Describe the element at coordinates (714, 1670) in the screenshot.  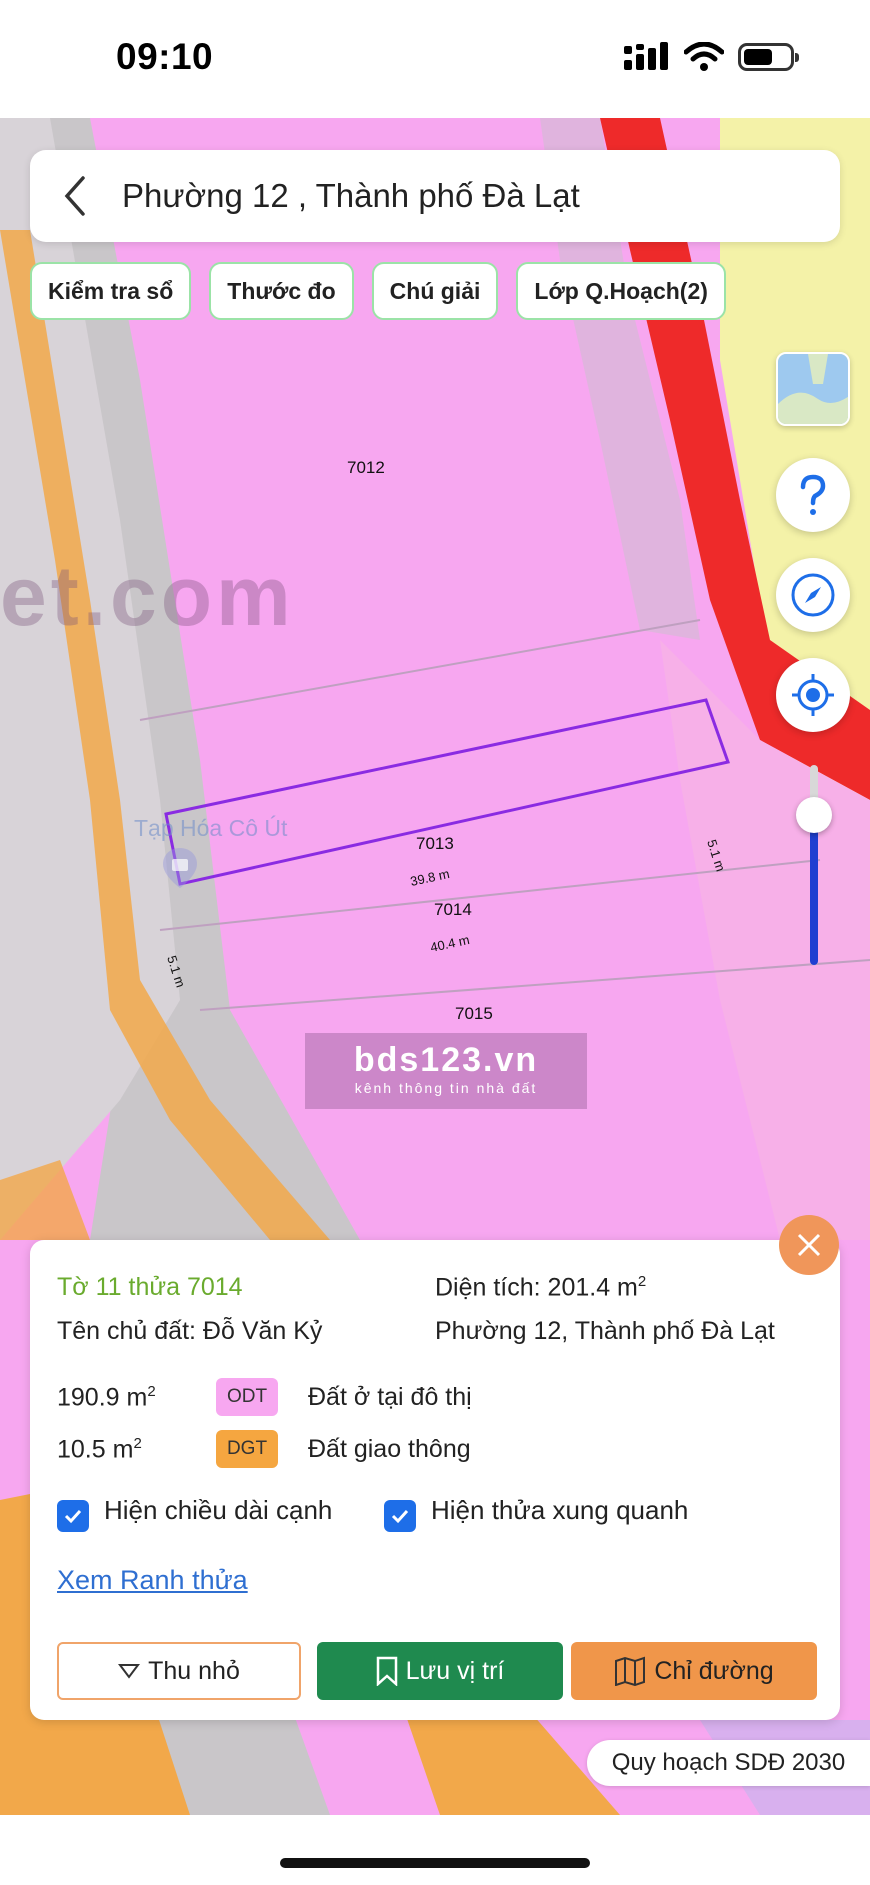
I see `directions-label: Chỉ đường` at that location.